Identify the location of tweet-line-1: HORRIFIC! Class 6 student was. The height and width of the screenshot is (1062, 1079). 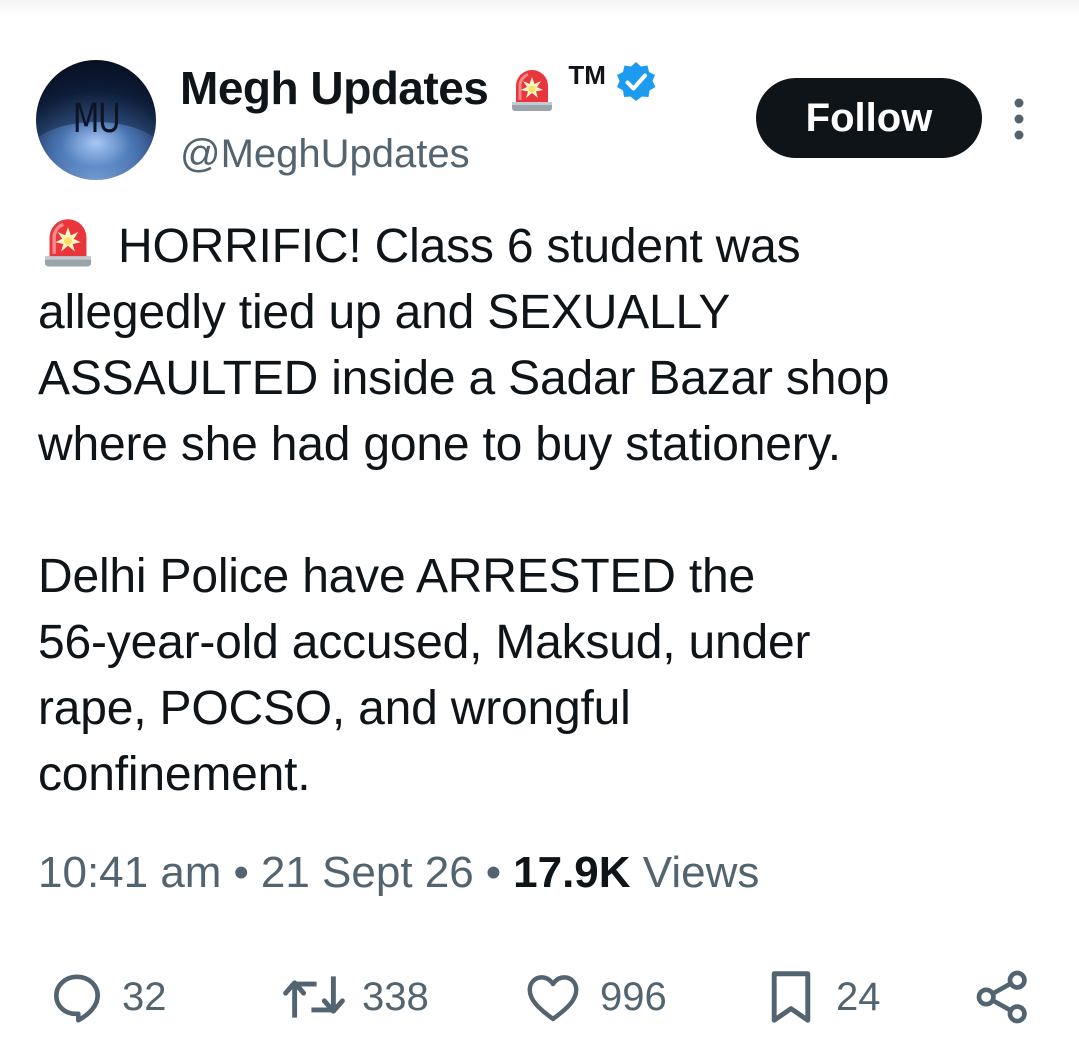
(548, 245).